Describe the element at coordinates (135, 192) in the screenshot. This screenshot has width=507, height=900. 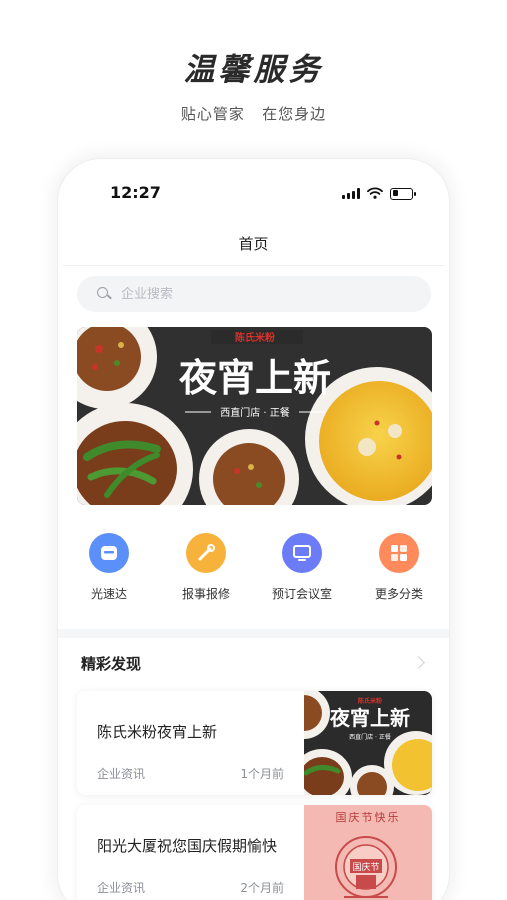
I see `status-time: 12:27` at that location.